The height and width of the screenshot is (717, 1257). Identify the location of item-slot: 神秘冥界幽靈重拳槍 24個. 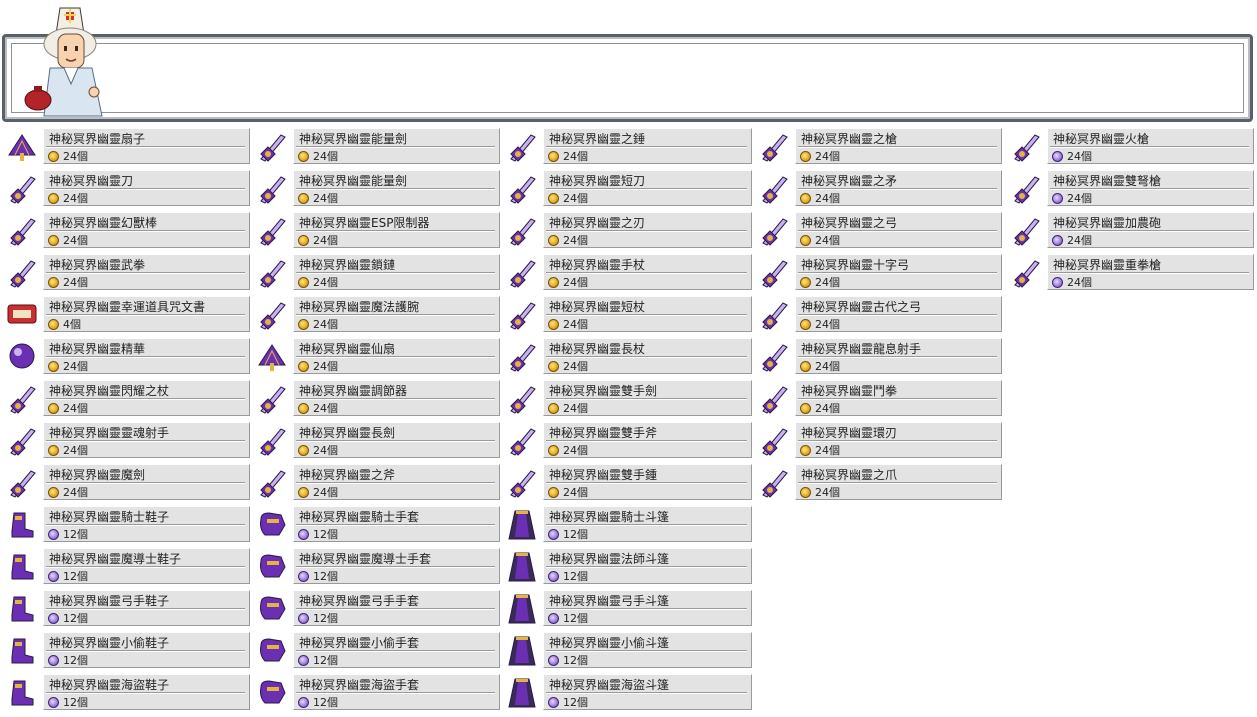
(1130, 272).